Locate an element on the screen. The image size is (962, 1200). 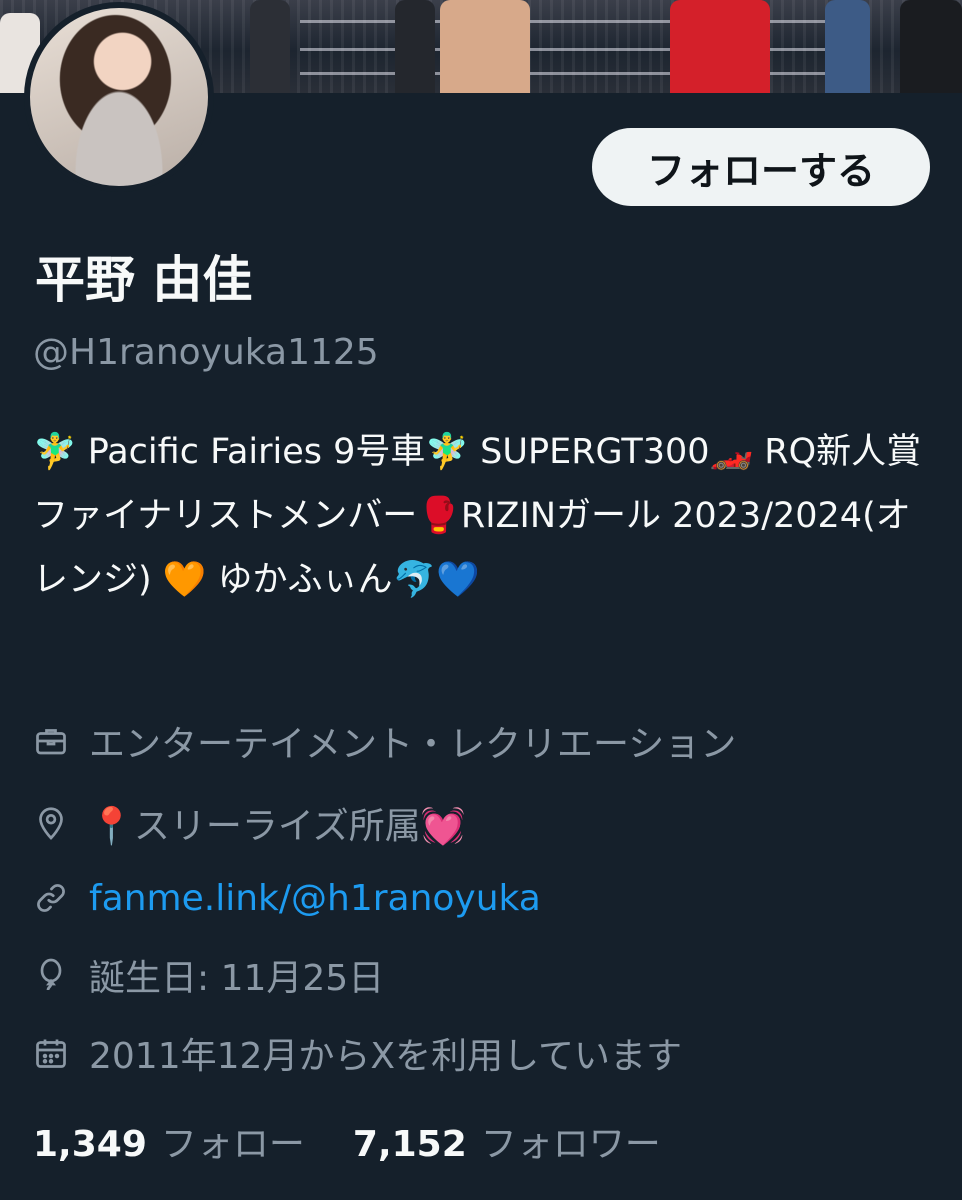
profile-location: 📍スリーライズ所属💓 is located at coordinates (249, 823).